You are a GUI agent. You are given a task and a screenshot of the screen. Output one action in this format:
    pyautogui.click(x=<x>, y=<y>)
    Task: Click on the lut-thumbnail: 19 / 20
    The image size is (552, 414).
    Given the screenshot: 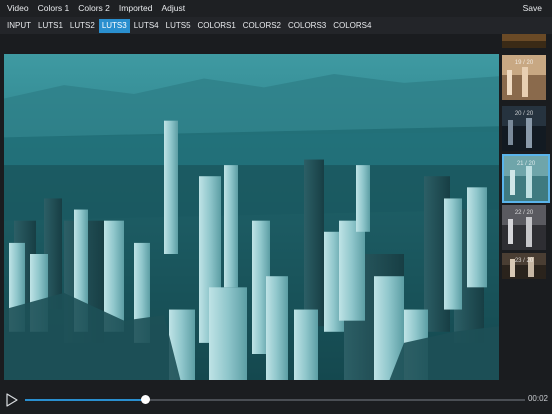 What is the action you would take?
    pyautogui.click(x=524, y=77)
    